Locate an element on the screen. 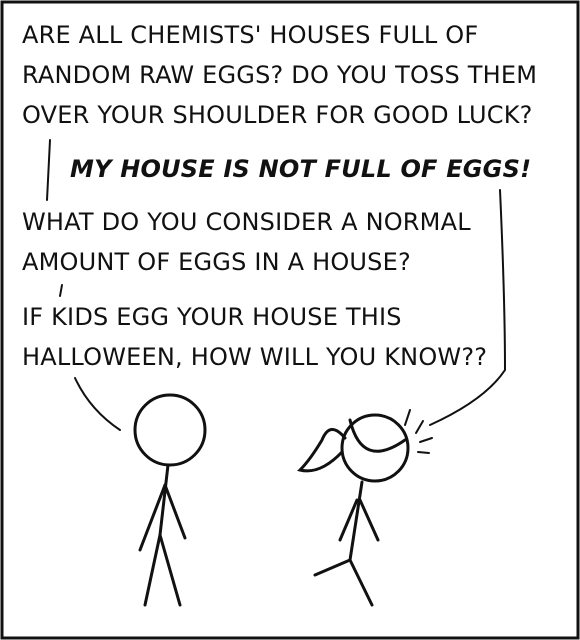 The width and height of the screenshot is (580, 640). dialogue-line-4: WHAT DO YOU CONSIDER A NORMAL is located at coordinates (246, 222).